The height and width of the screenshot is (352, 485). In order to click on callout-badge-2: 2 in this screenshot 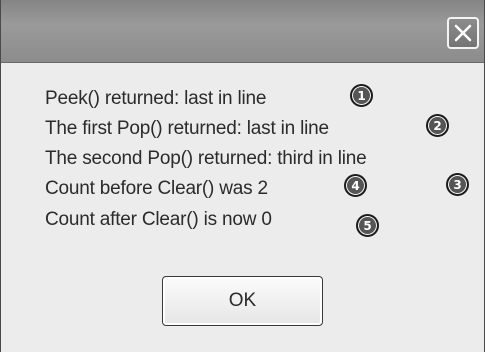, I will do `click(437, 125)`.